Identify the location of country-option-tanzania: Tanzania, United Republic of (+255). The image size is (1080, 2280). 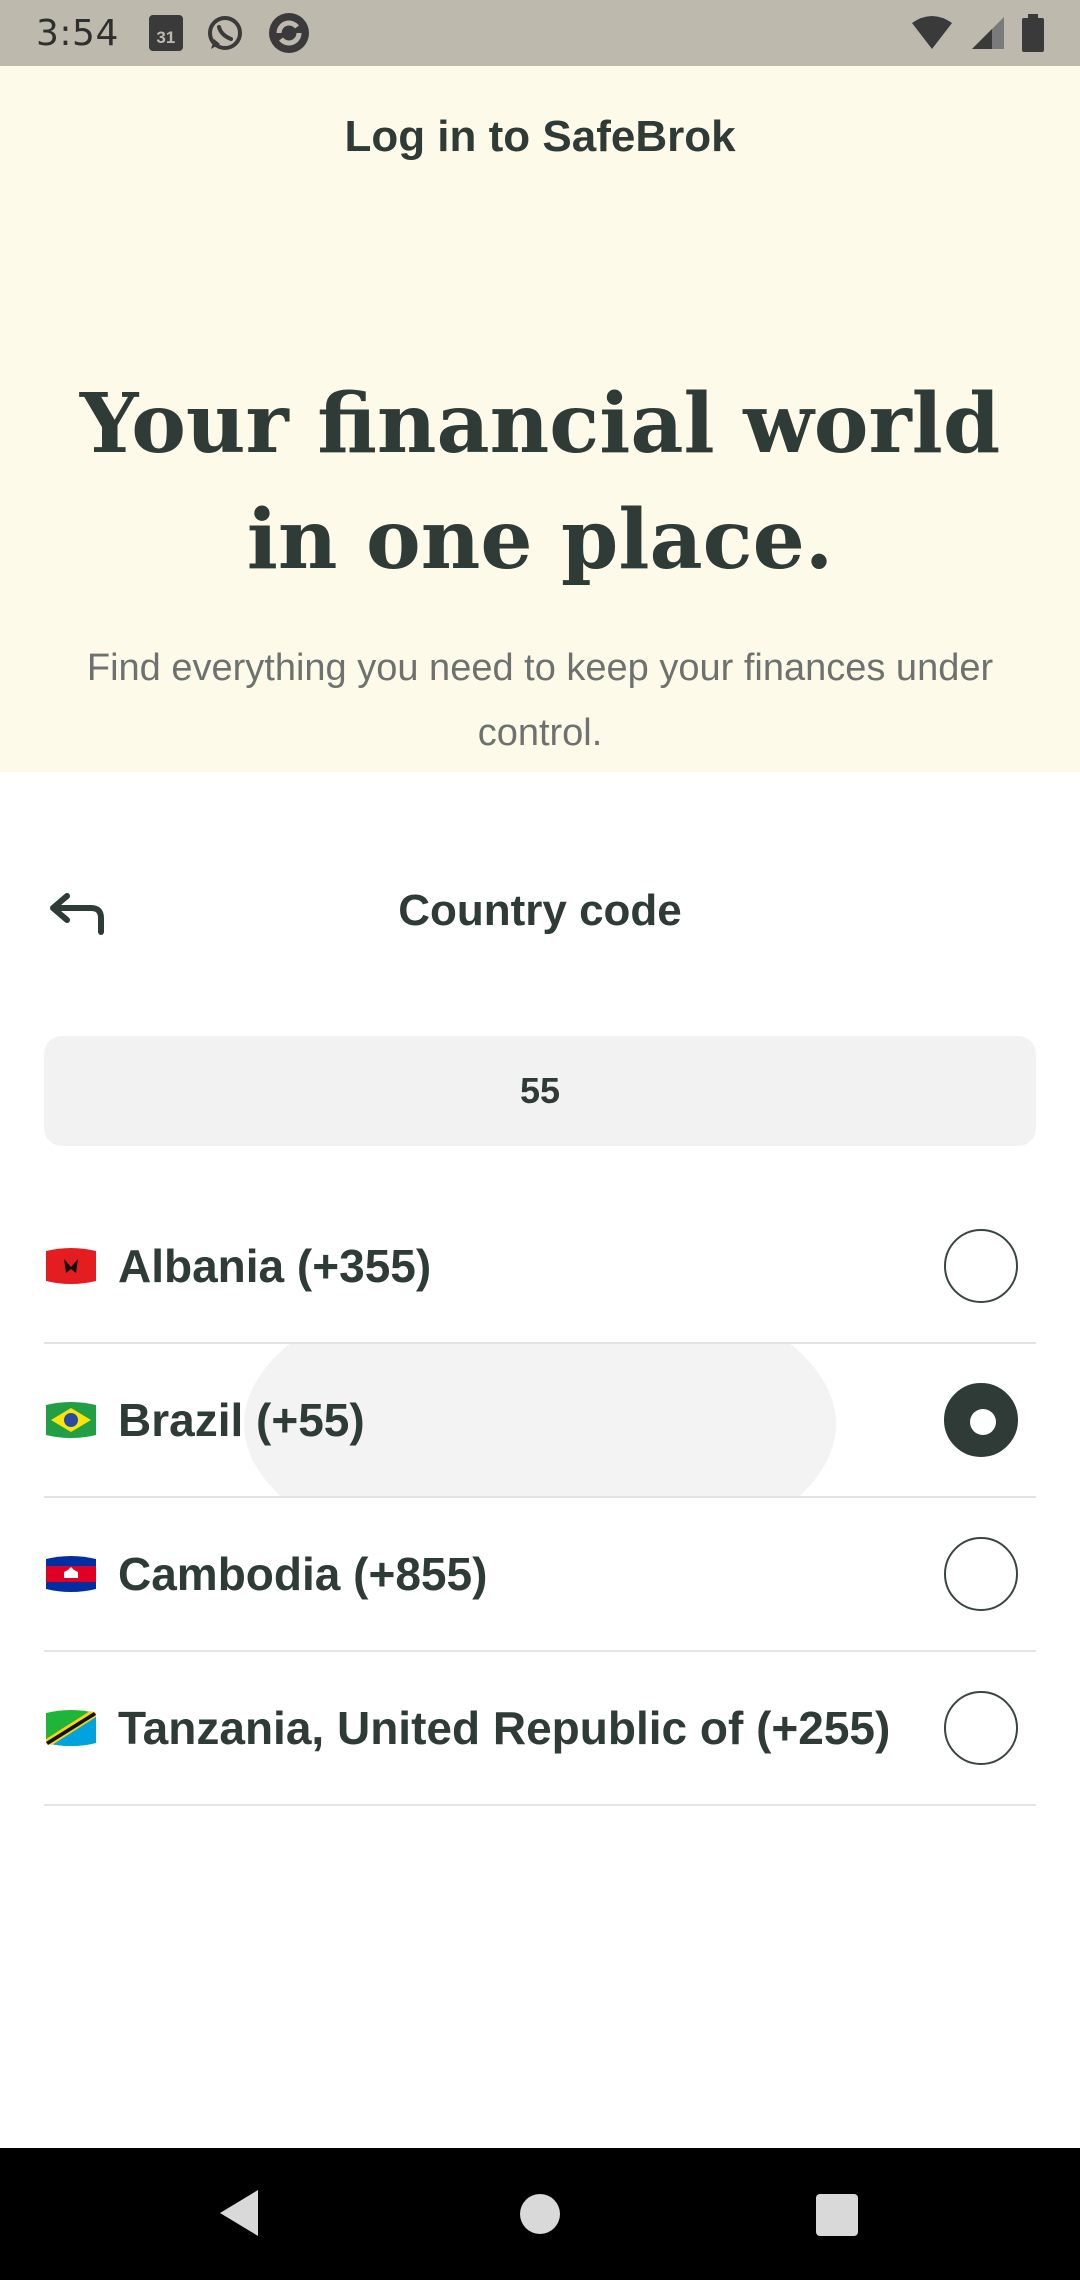
(540, 1729).